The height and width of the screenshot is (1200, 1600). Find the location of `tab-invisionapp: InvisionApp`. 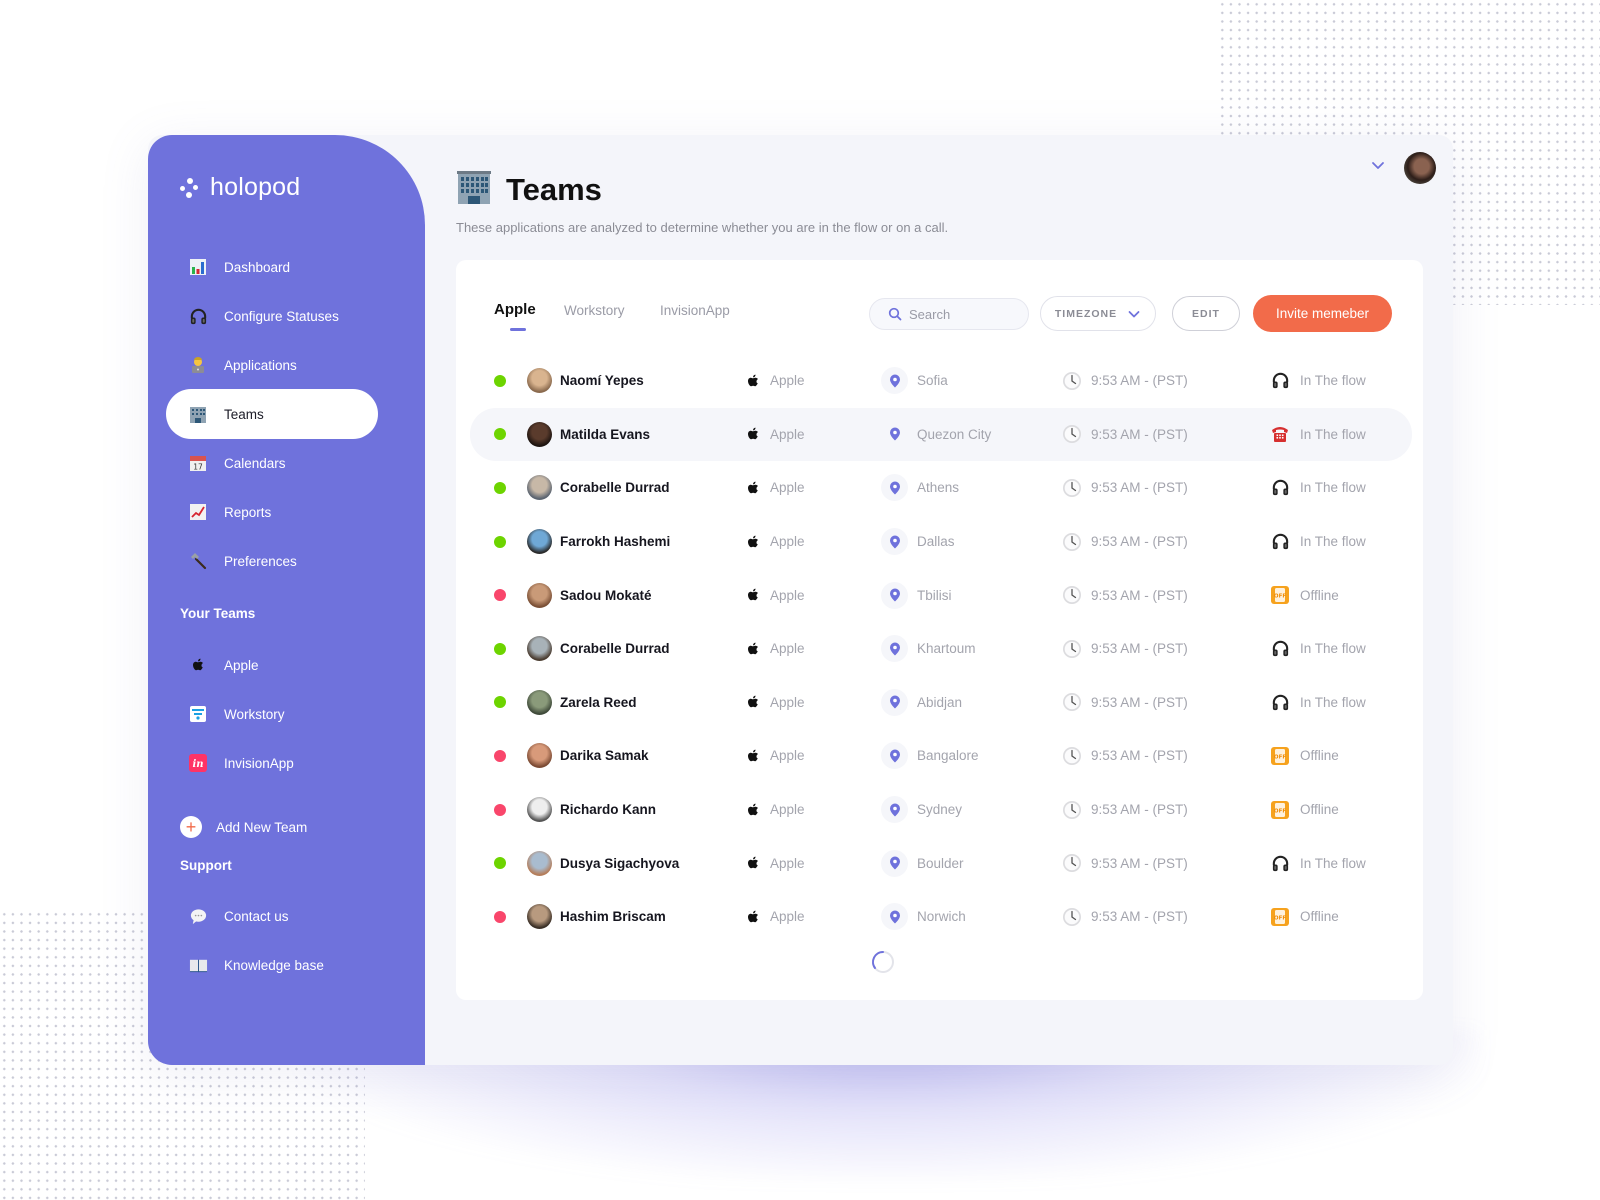

tab-invisionapp: InvisionApp is located at coordinates (695, 310).